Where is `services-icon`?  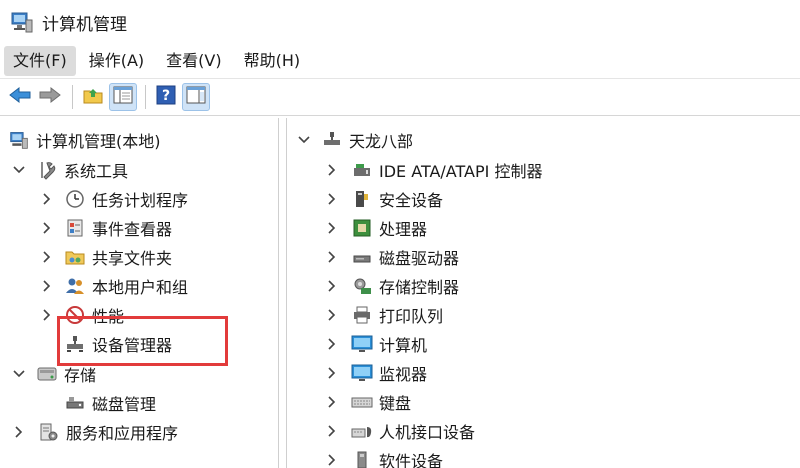 services-icon is located at coordinates (49, 432).